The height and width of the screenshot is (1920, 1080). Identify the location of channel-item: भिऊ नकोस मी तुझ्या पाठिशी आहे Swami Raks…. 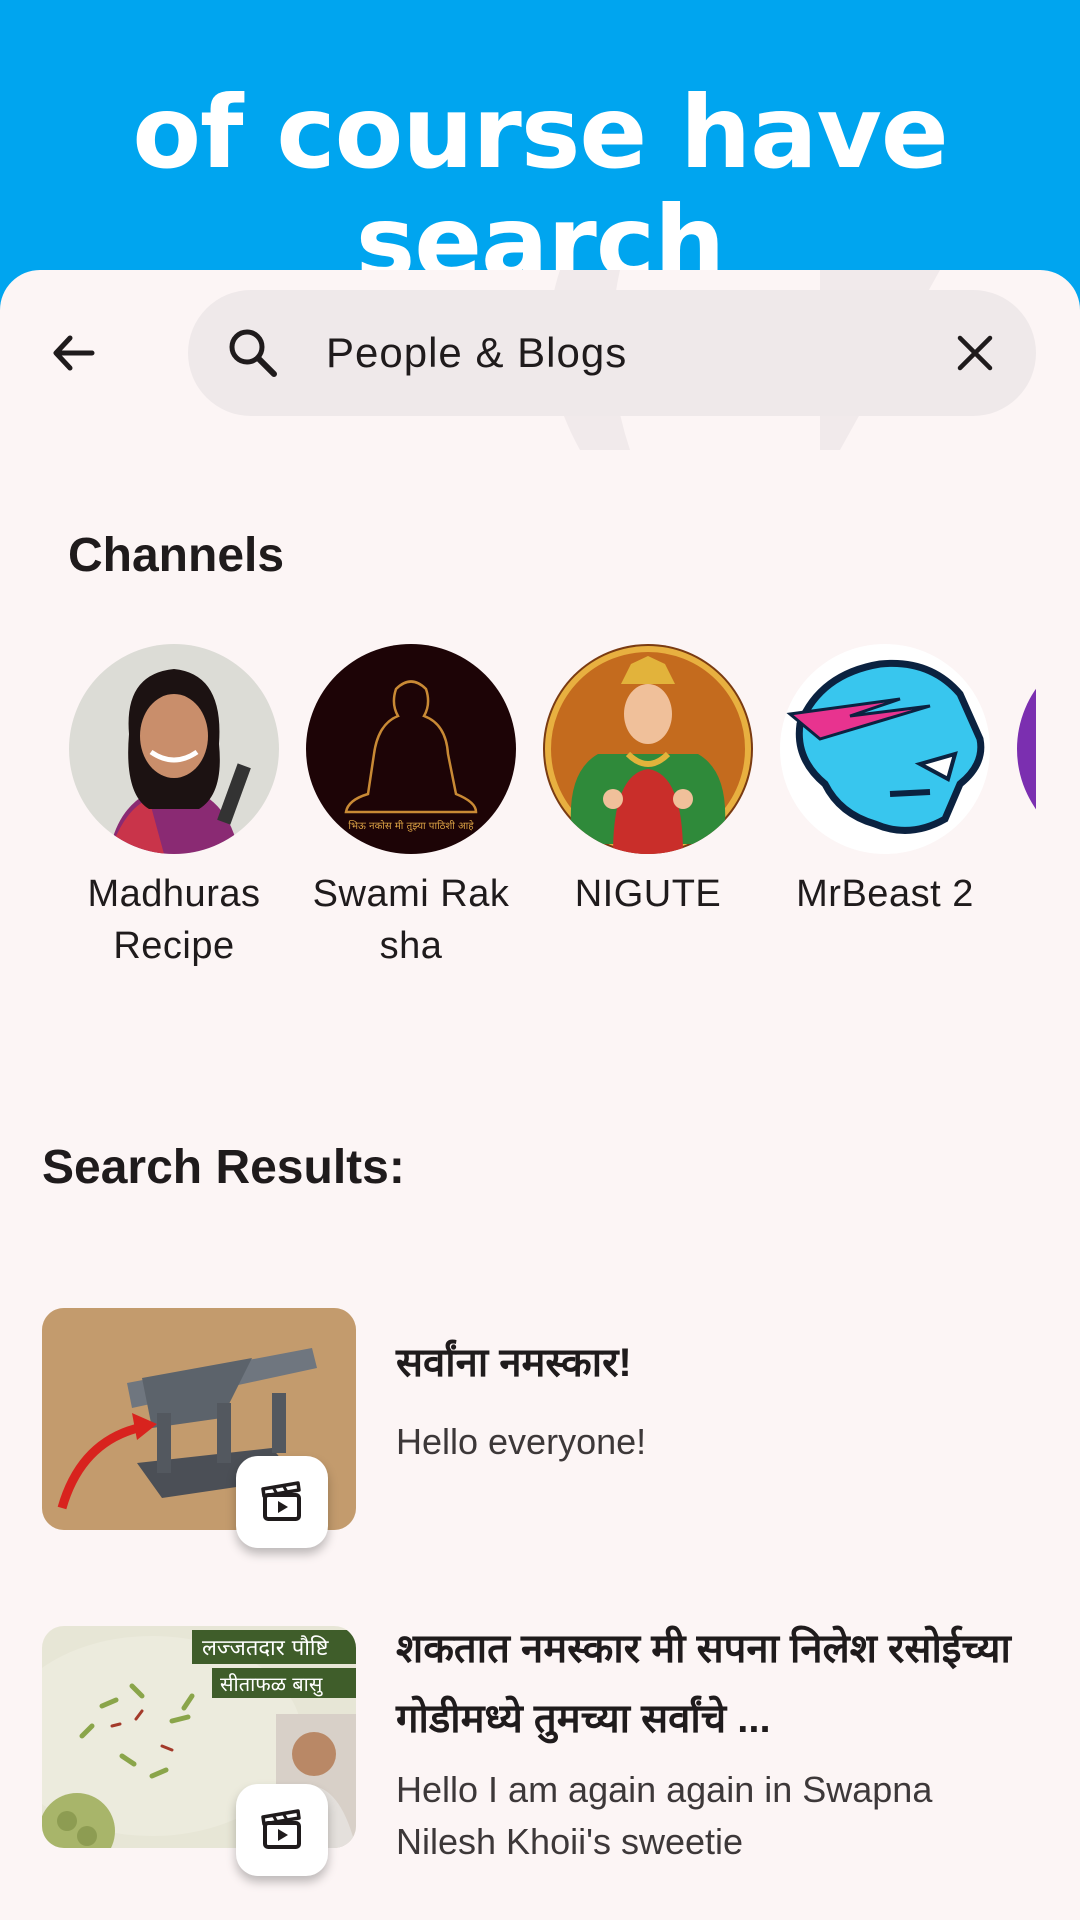
(411, 808).